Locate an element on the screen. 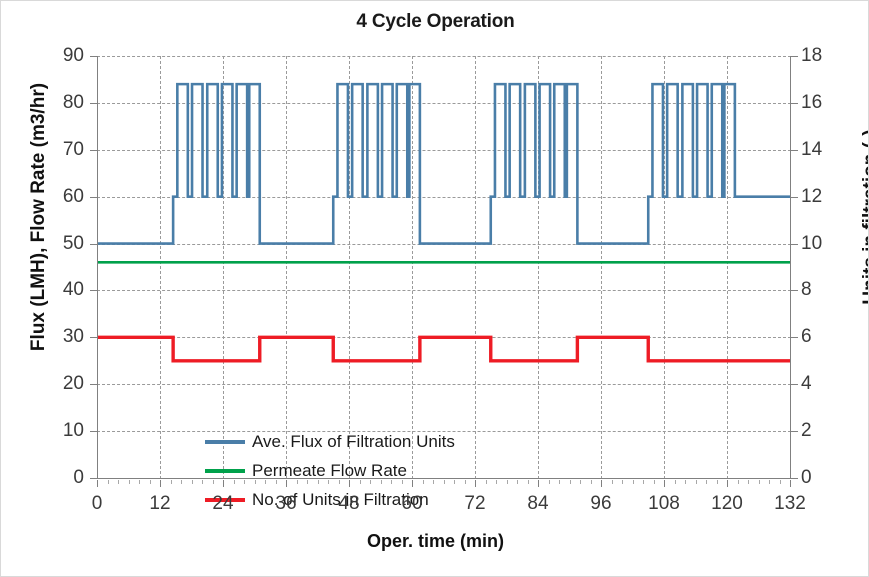  legend-item: Ave. Flux of Filtration Units is located at coordinates (330, 442).